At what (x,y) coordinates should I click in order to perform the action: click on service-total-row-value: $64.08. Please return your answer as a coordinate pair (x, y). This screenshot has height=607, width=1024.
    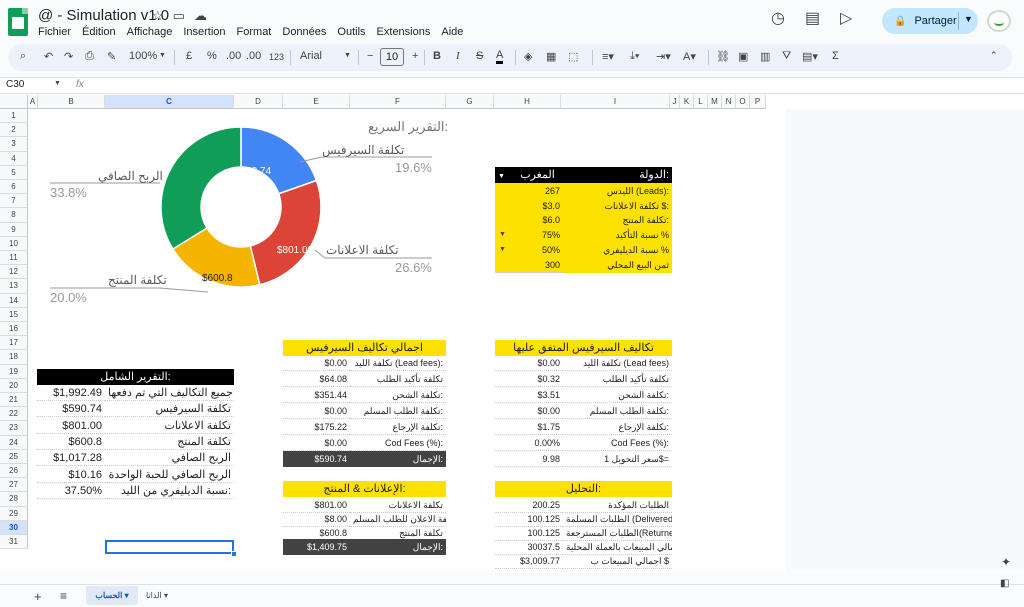
    Looking at the image, I should click on (316, 379).